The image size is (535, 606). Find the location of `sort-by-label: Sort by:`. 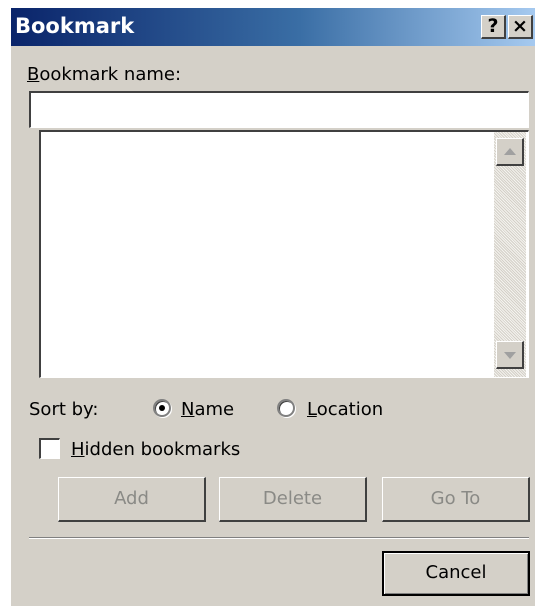

sort-by-label: Sort by: is located at coordinates (64, 409).